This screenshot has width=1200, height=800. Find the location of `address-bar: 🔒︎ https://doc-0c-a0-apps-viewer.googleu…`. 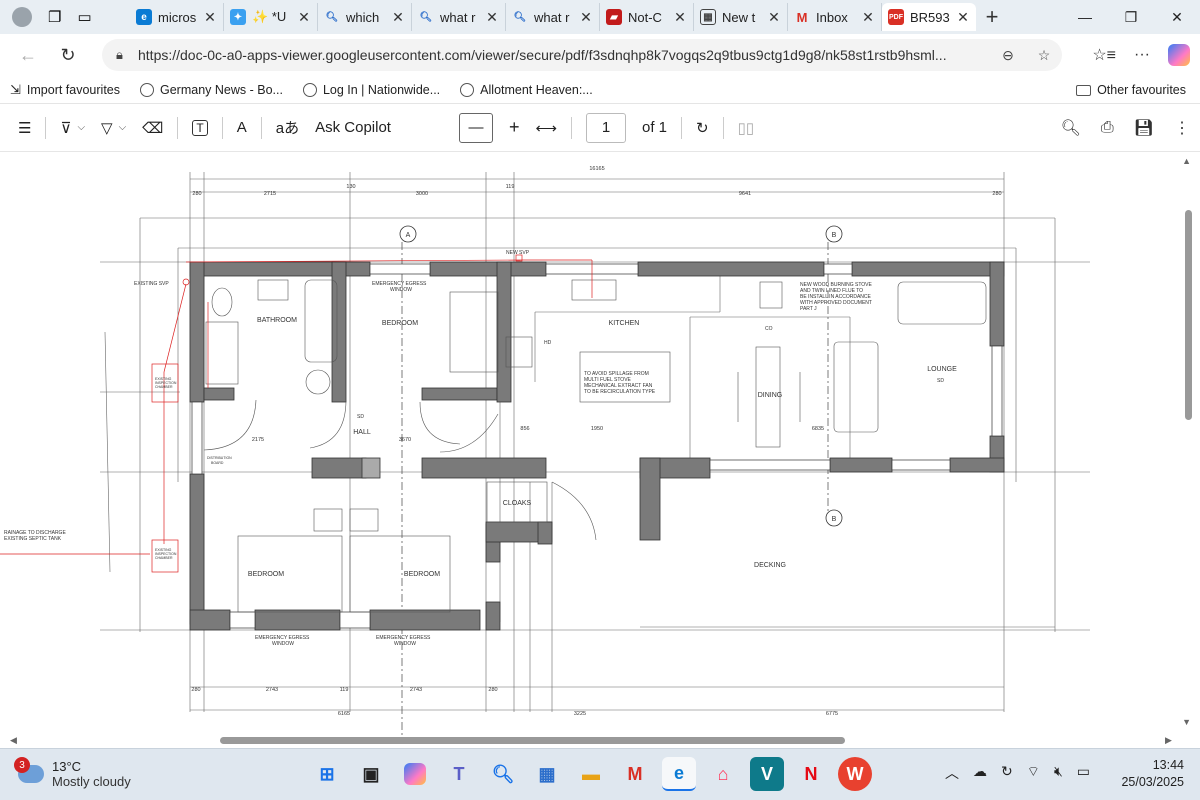

address-bar: 🔒︎ https://doc-0c-a0-apps-viewer.googleu… is located at coordinates (582, 55).